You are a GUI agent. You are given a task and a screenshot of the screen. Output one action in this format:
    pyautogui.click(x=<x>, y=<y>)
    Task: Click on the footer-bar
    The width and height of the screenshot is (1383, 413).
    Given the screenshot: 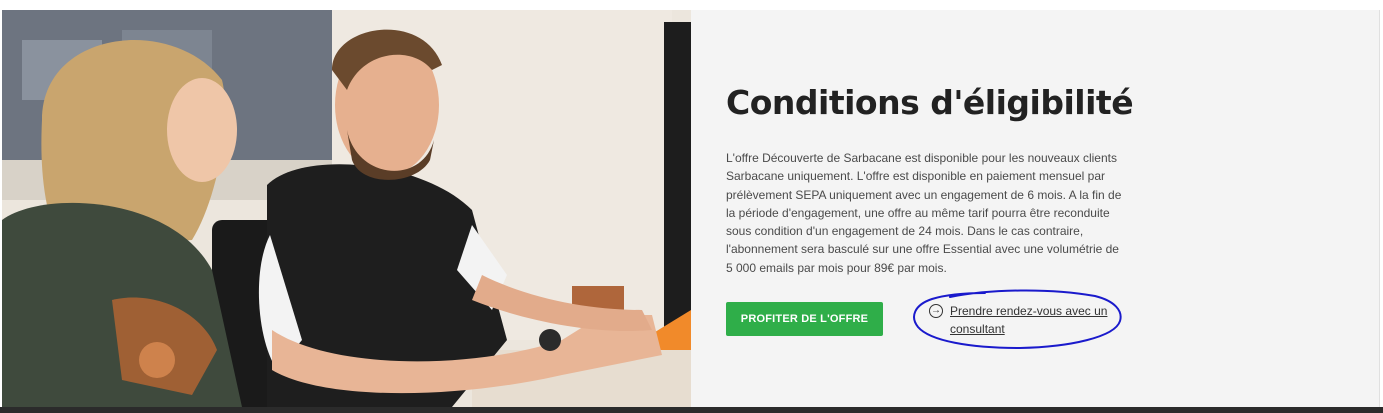 What is the action you would take?
    pyautogui.click(x=691, y=410)
    